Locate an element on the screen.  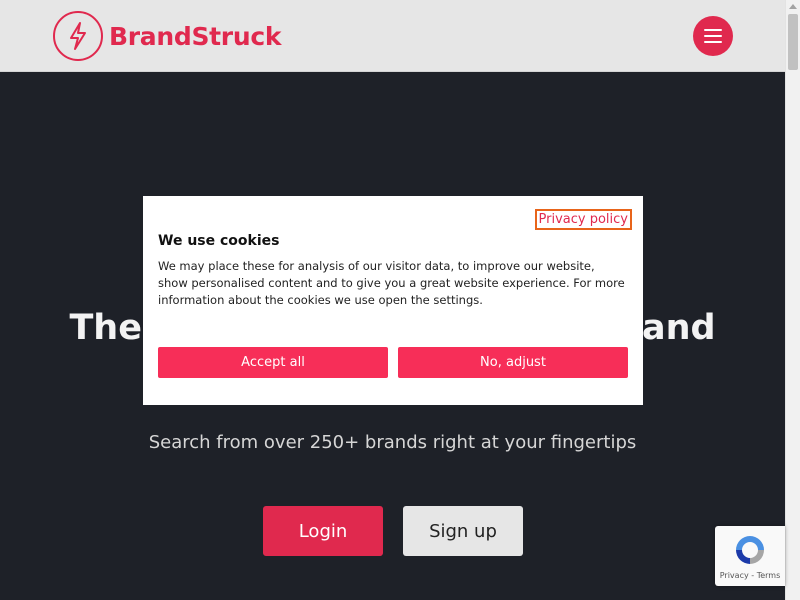
accept-all-button: Accept all is located at coordinates (273, 362).